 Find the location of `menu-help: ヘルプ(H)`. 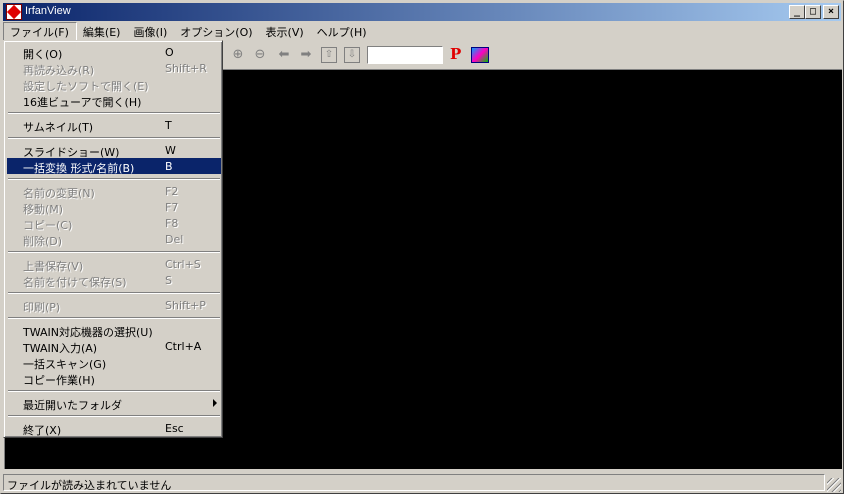

menu-help: ヘルプ(H) is located at coordinates (342, 31).